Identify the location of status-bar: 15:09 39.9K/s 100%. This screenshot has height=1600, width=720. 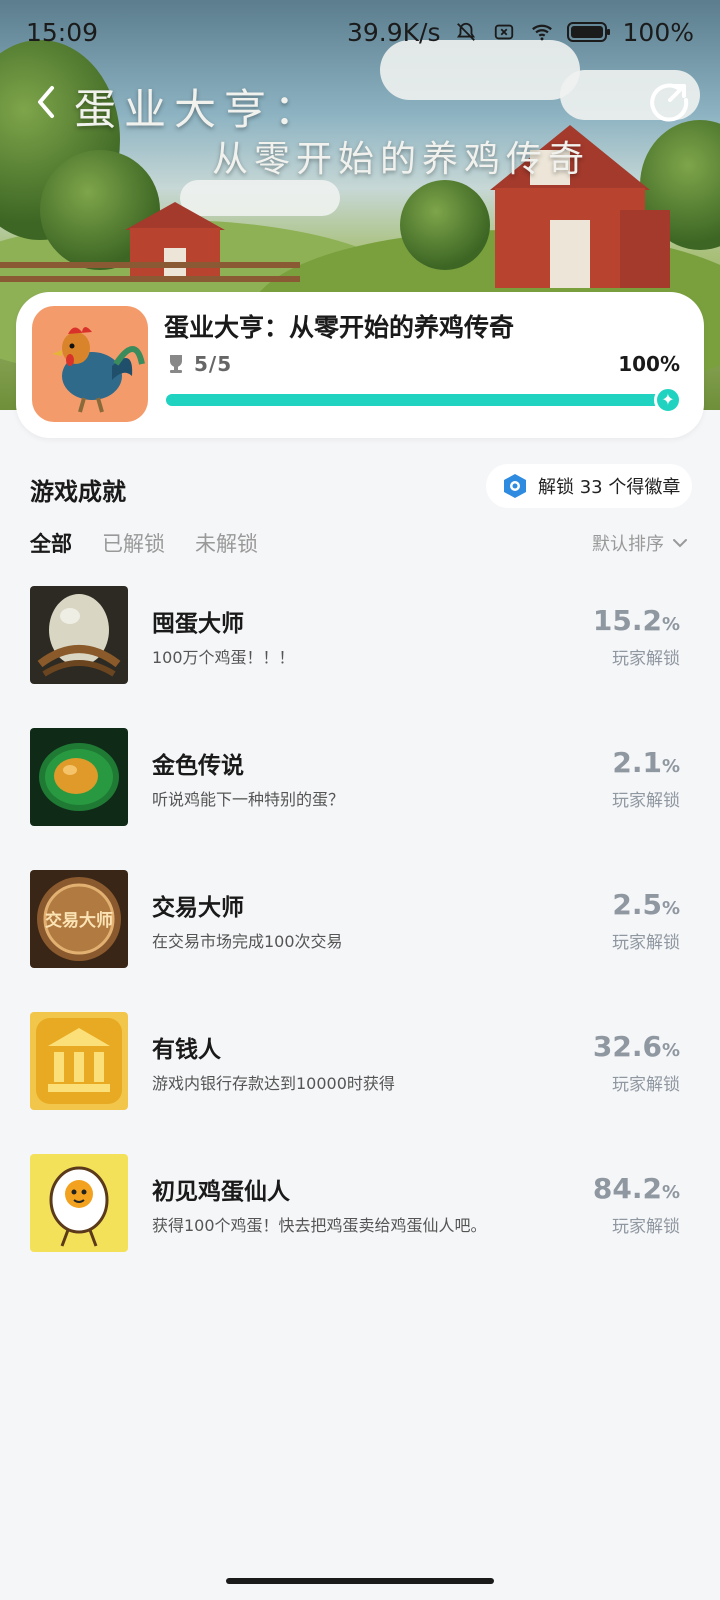
(360, 32).